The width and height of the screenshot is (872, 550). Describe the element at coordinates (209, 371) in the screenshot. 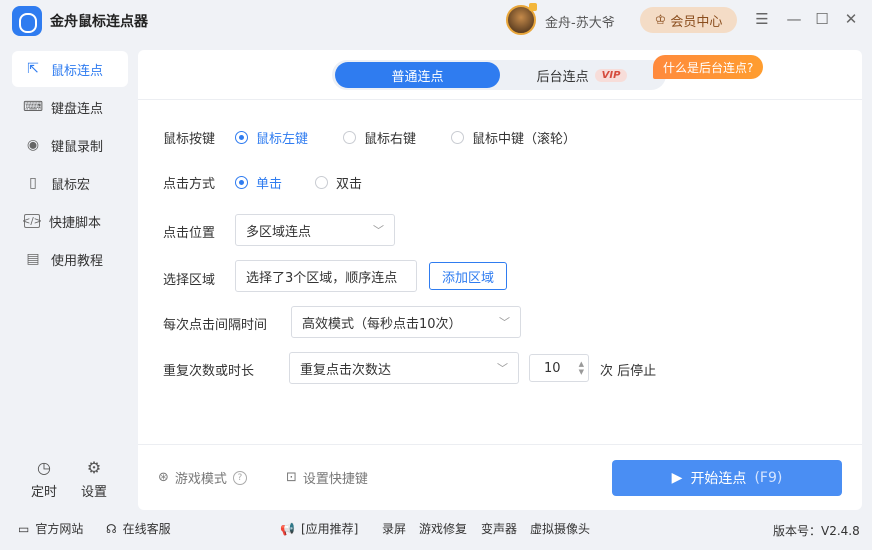

I see `repeat-label: 重复次数或时长` at that location.